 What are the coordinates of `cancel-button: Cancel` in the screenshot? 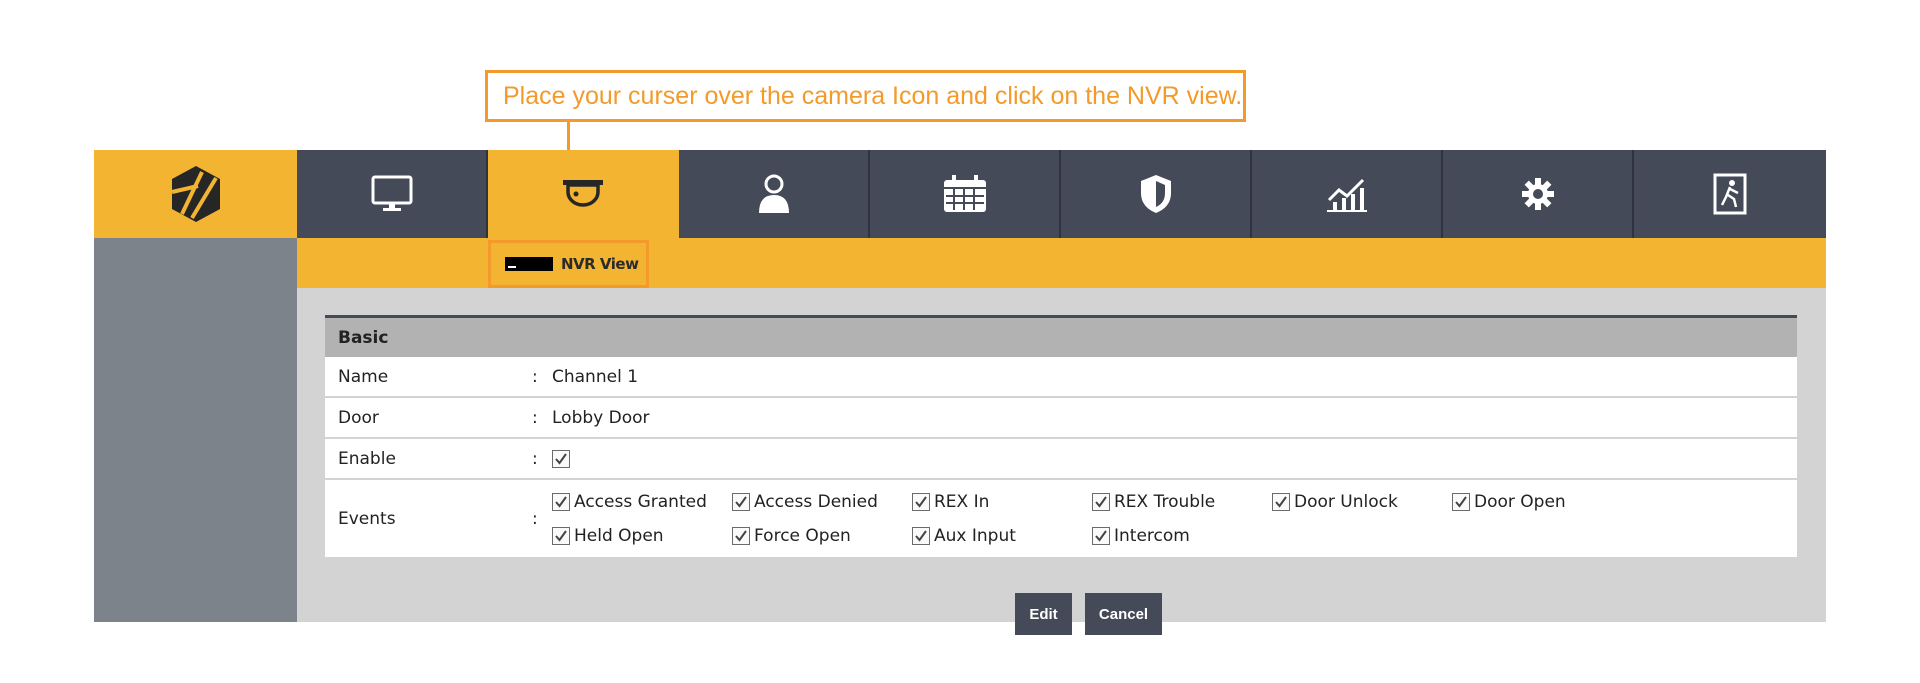 It's located at (1123, 614).